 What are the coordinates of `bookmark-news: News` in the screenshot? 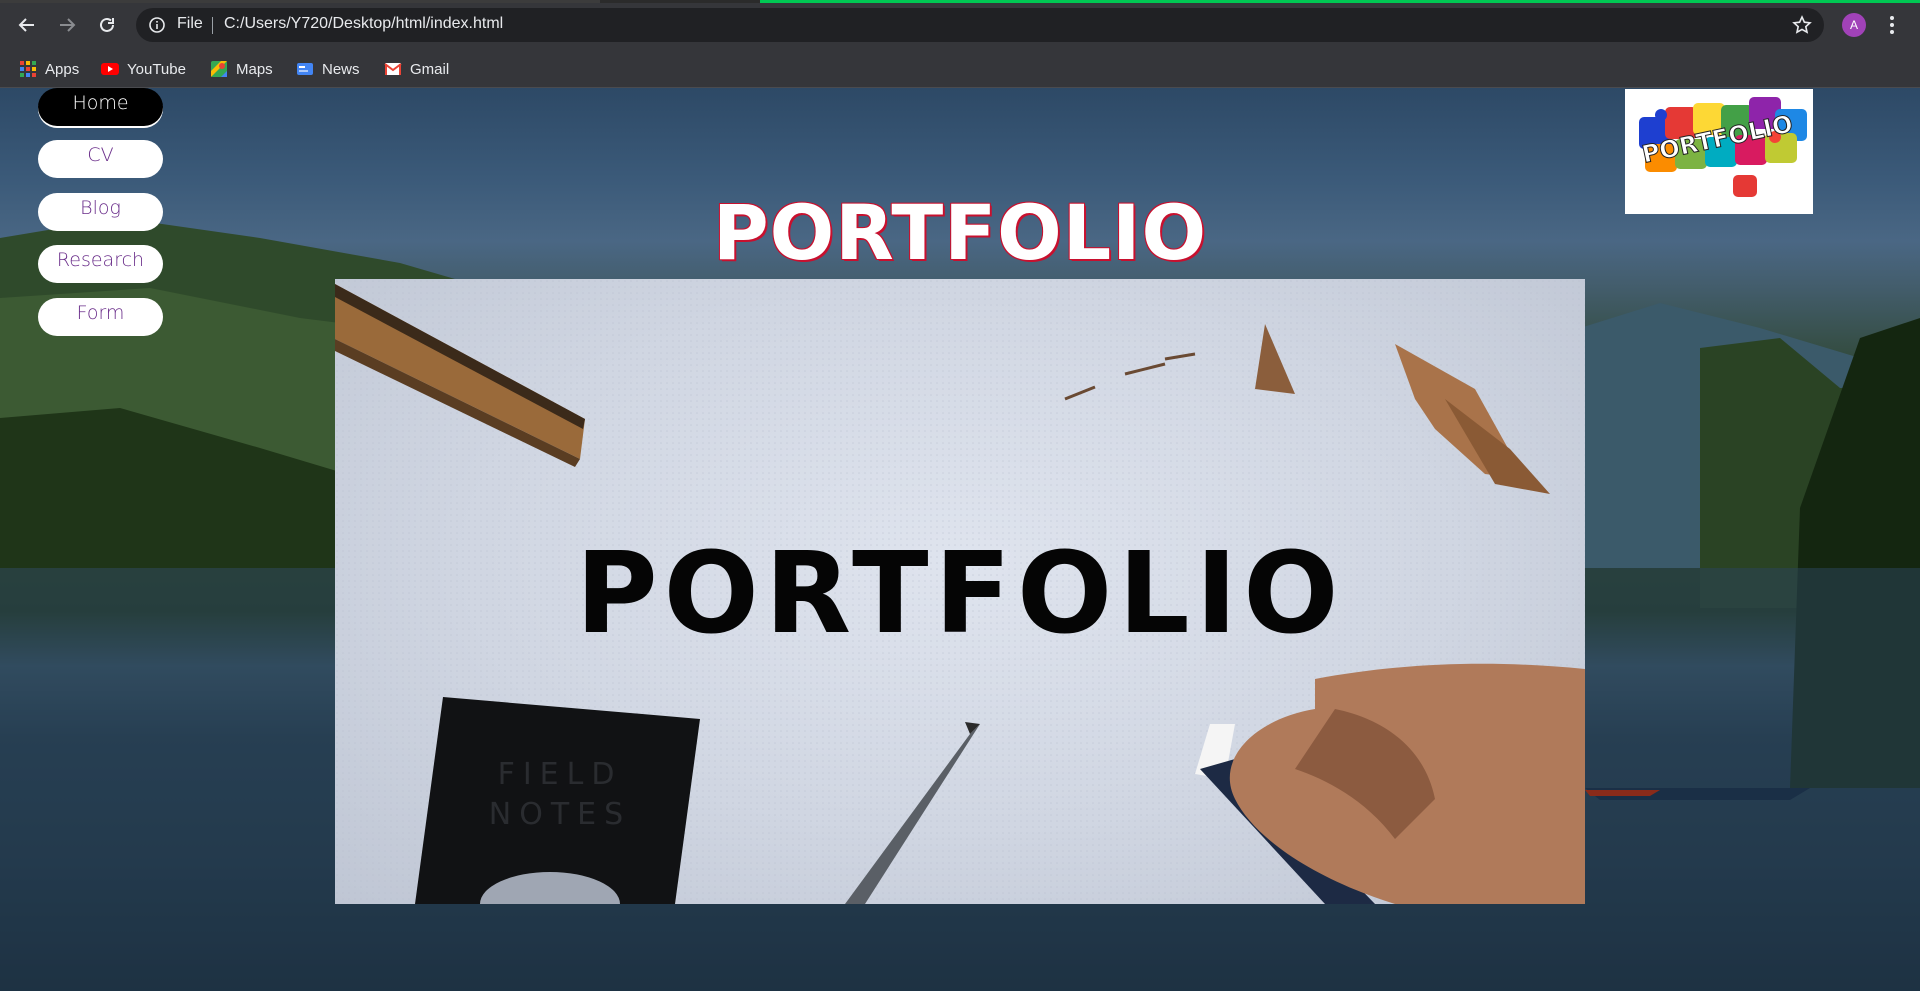 It's located at (328, 69).